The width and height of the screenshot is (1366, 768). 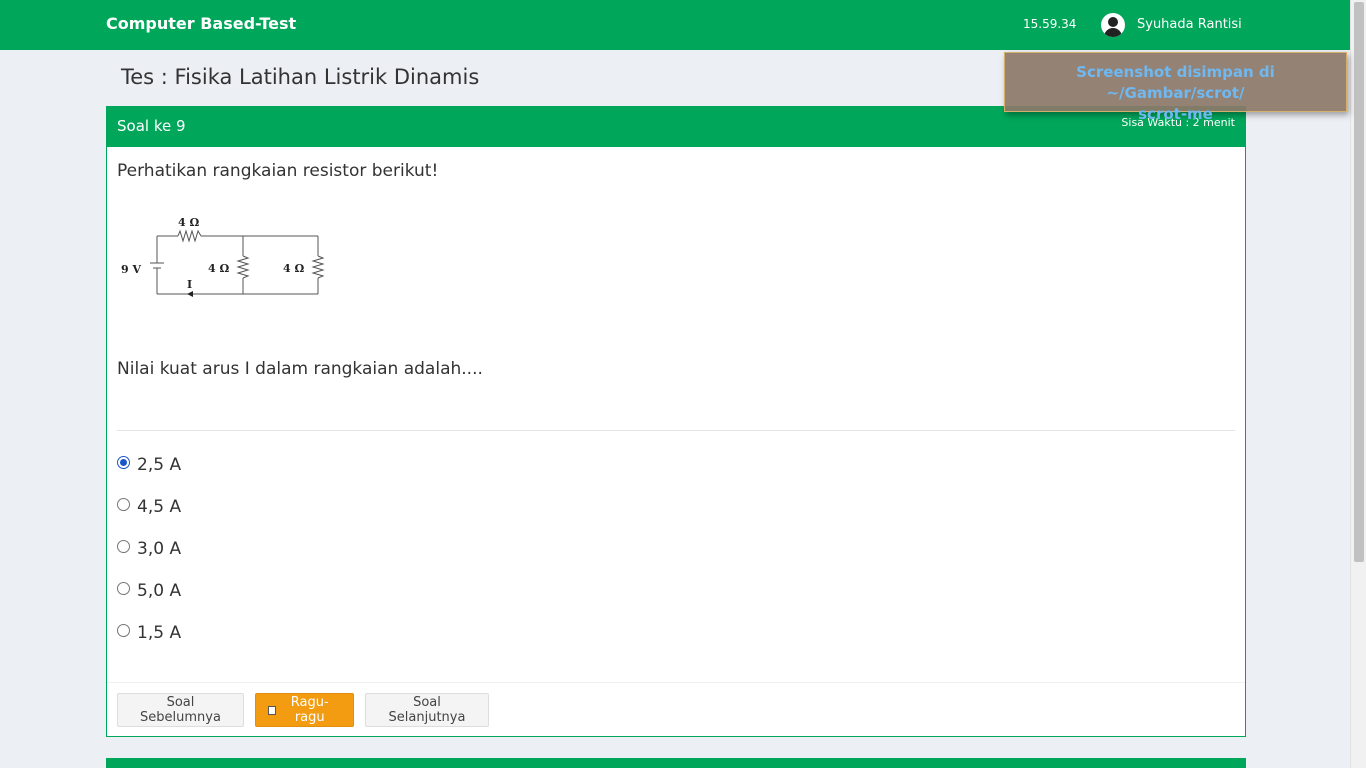 I want to click on answer-label: 1,5 A, so click(x=159, y=633).